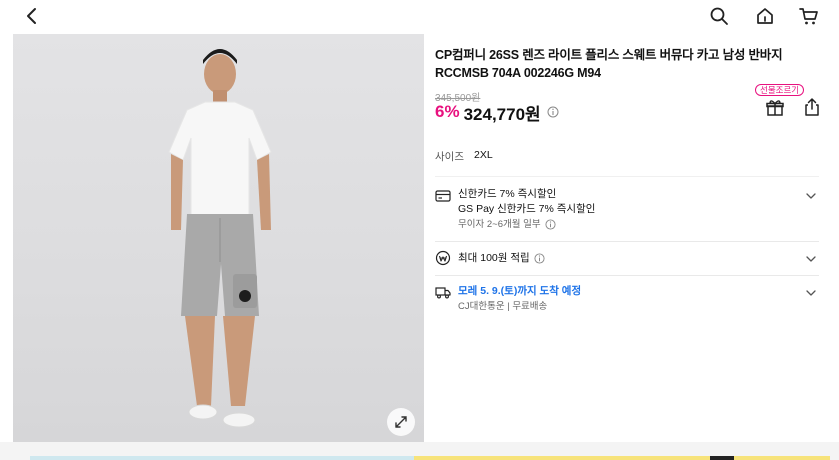 The width and height of the screenshot is (839, 460). I want to click on delivery-date: 모레 5. 9.(토)까지 도착 예정, so click(520, 291).